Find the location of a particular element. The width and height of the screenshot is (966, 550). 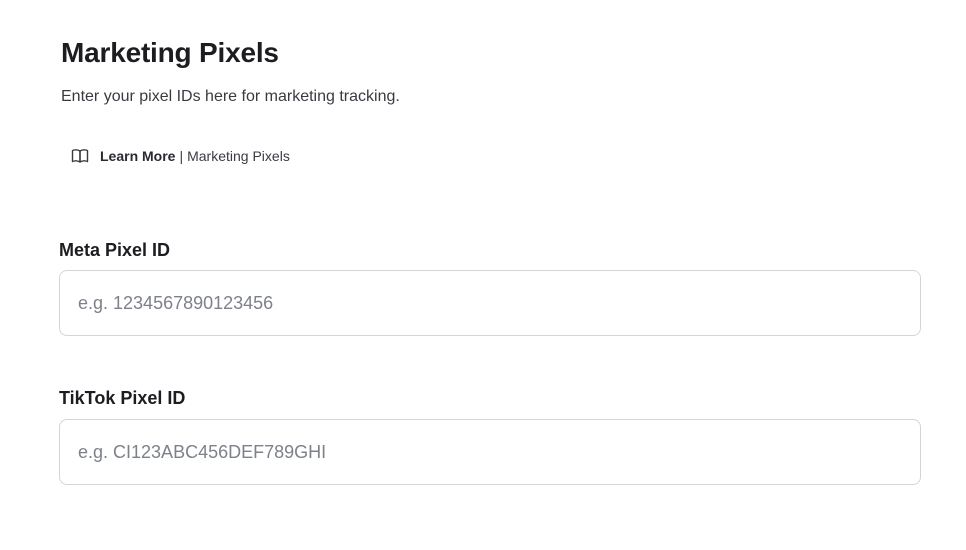

learn-more-label: Learn More is located at coordinates (138, 156).